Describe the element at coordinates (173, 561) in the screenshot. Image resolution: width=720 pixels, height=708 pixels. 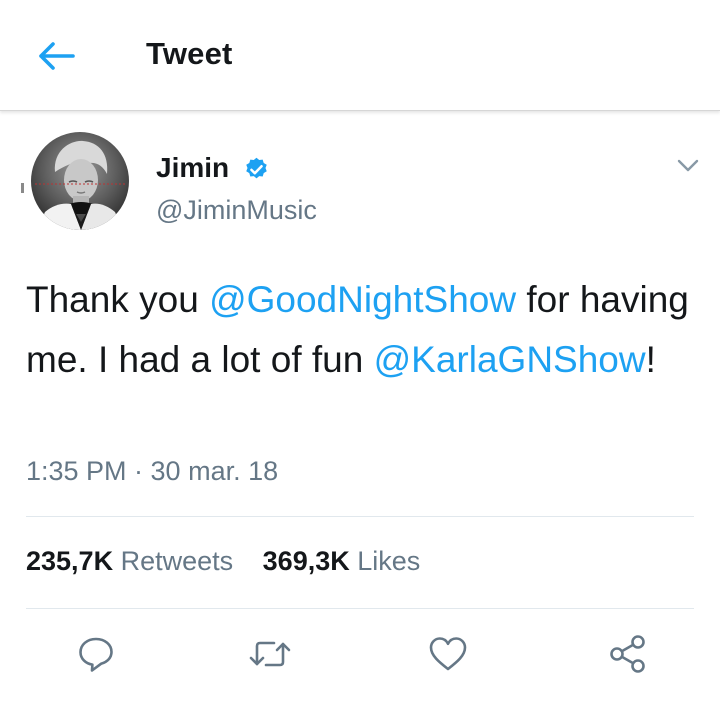
I see `retweets-label: Retweets` at that location.